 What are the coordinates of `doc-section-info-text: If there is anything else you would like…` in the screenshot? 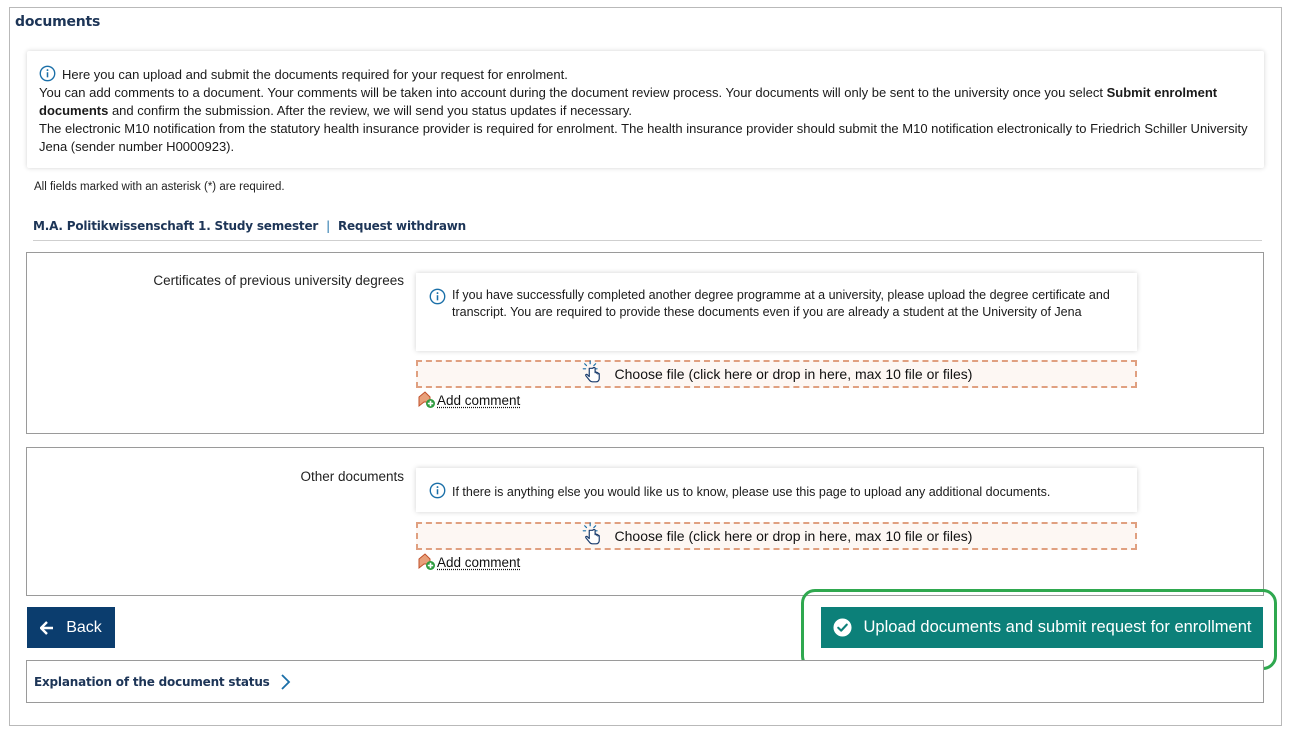 It's located at (751, 492).